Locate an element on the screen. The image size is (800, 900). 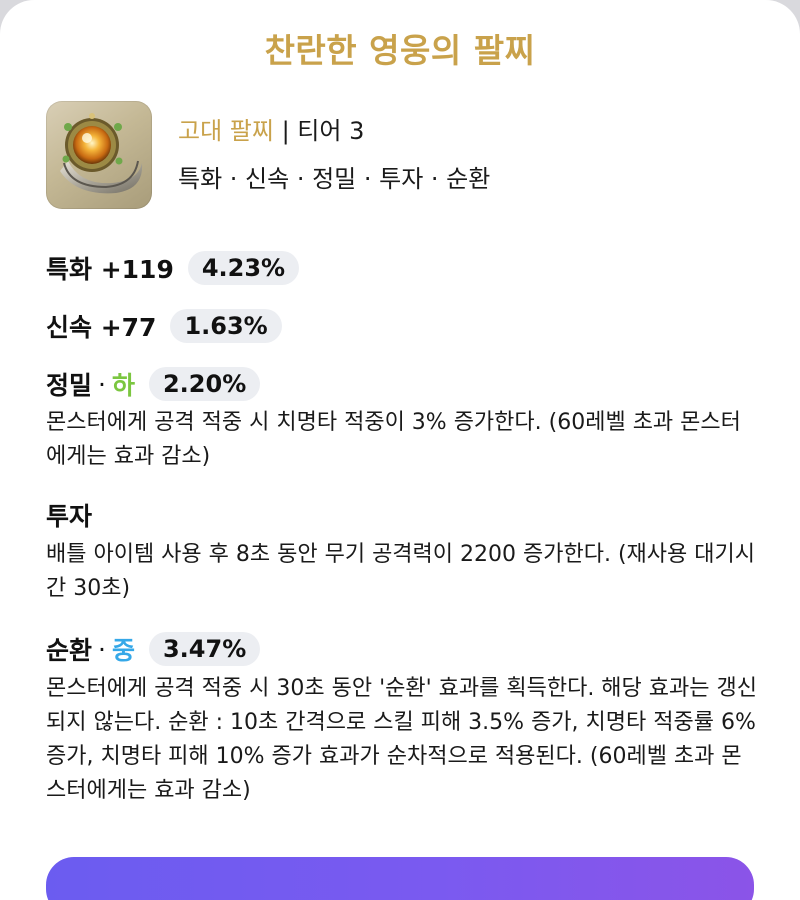
effect-name: 순환 is located at coordinates (69, 650).